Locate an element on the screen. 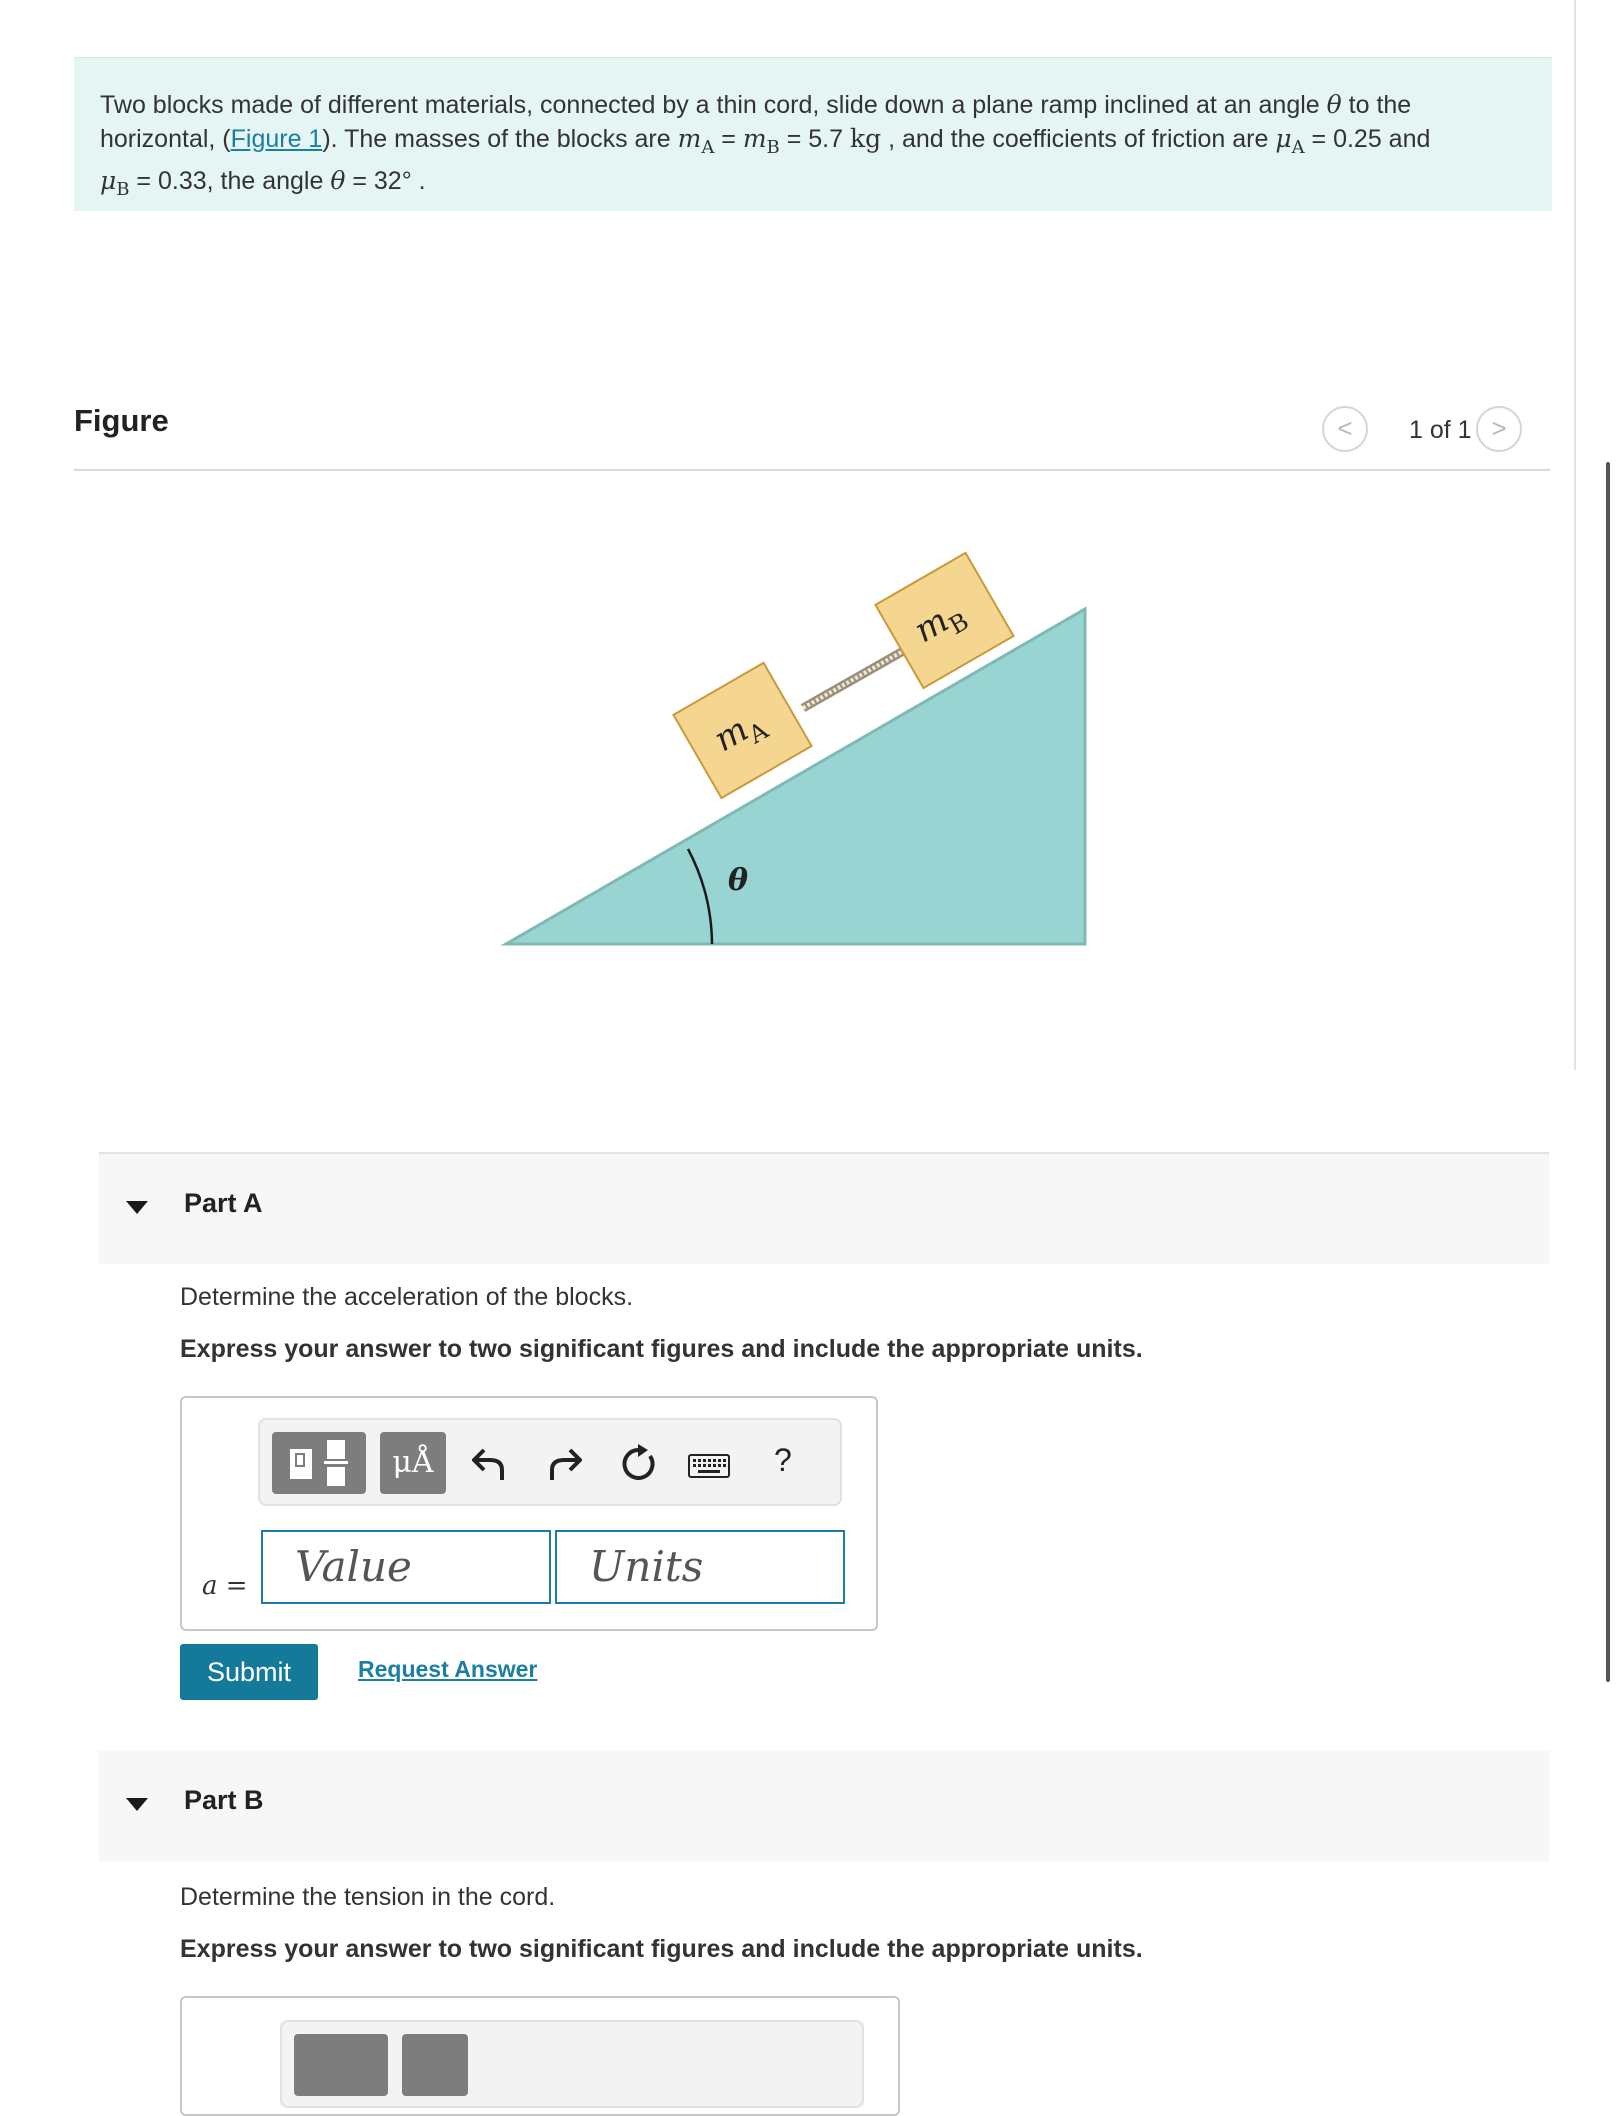 The height and width of the screenshot is (2116, 1620). undo-icon is located at coordinates (489, 1463).